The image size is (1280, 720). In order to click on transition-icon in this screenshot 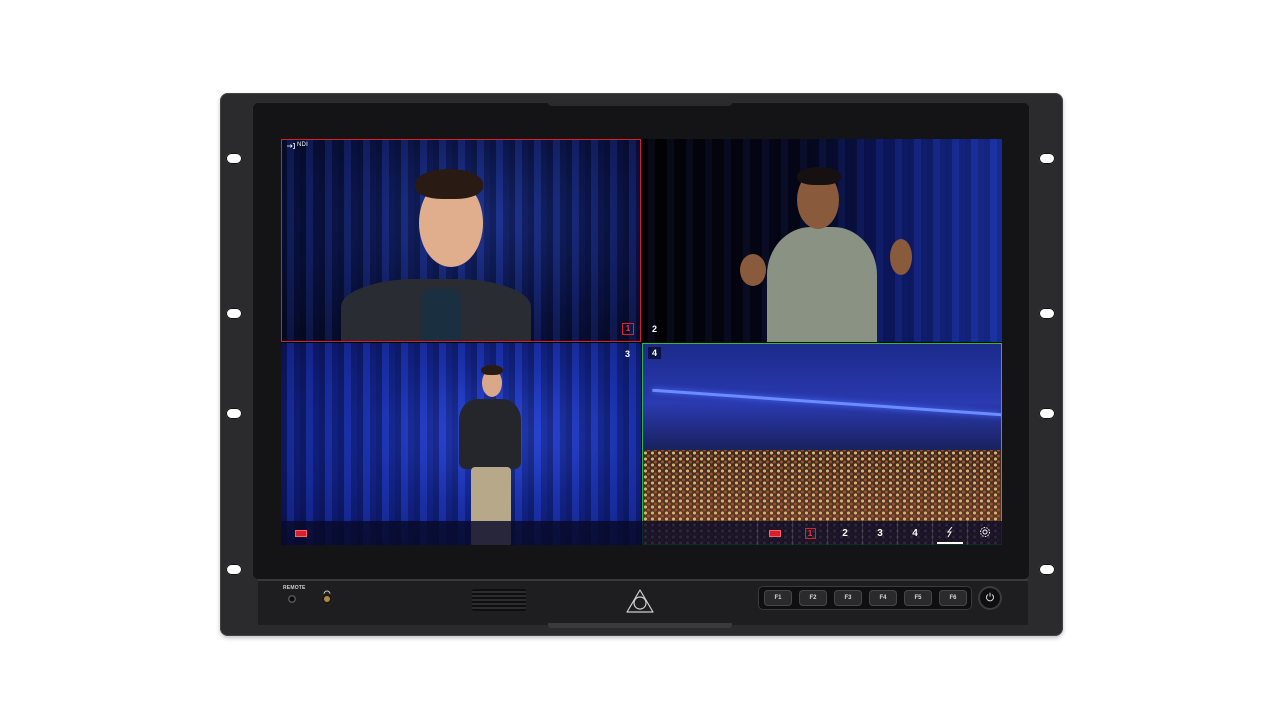, I will do `click(950, 533)`.